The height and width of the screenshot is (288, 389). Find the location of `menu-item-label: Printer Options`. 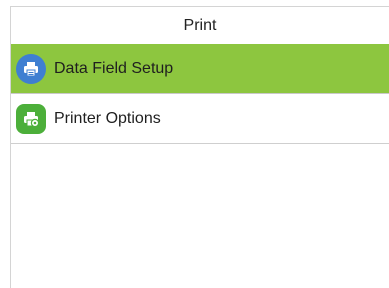

menu-item-label: Printer Options is located at coordinates (107, 118).